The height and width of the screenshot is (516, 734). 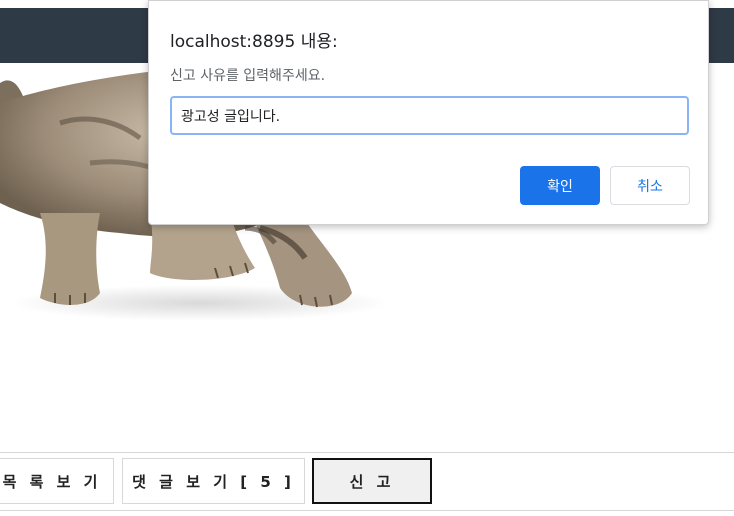 I want to click on reason-input, so click(x=429, y=115).